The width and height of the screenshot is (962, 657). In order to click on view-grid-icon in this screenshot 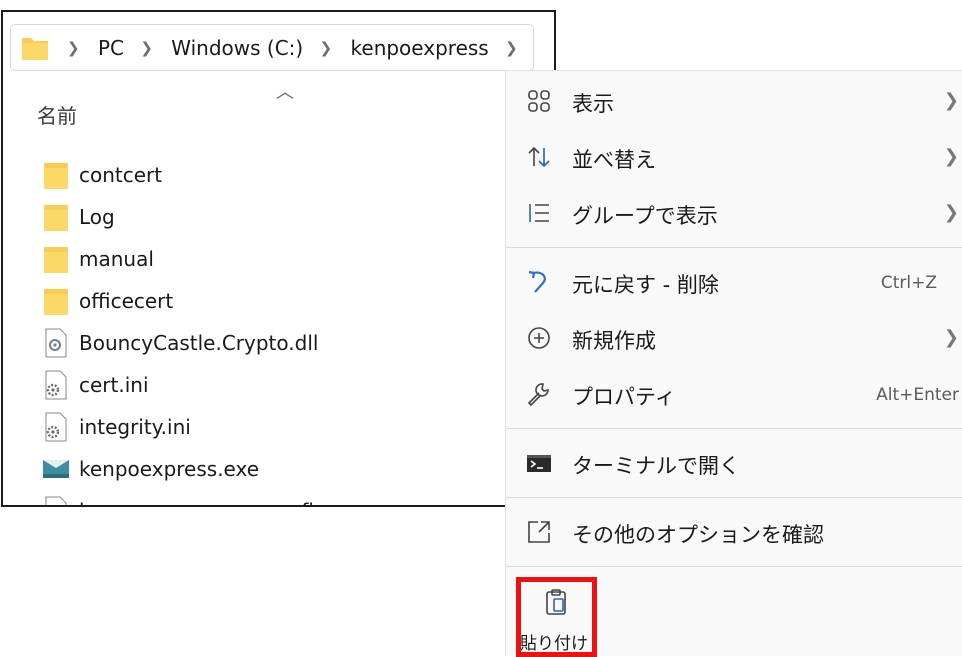, I will do `click(539, 101)`.